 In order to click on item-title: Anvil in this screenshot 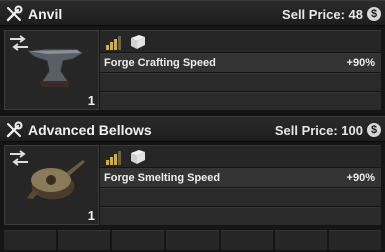, I will do `click(45, 14)`.